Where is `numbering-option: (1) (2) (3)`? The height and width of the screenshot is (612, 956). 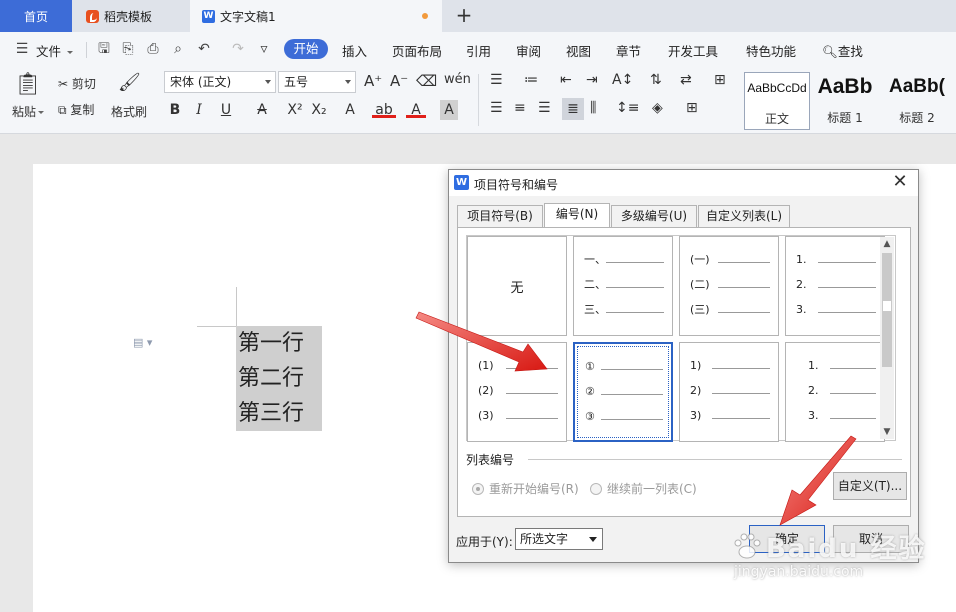 numbering-option: (1) (2) (3) is located at coordinates (517, 392).